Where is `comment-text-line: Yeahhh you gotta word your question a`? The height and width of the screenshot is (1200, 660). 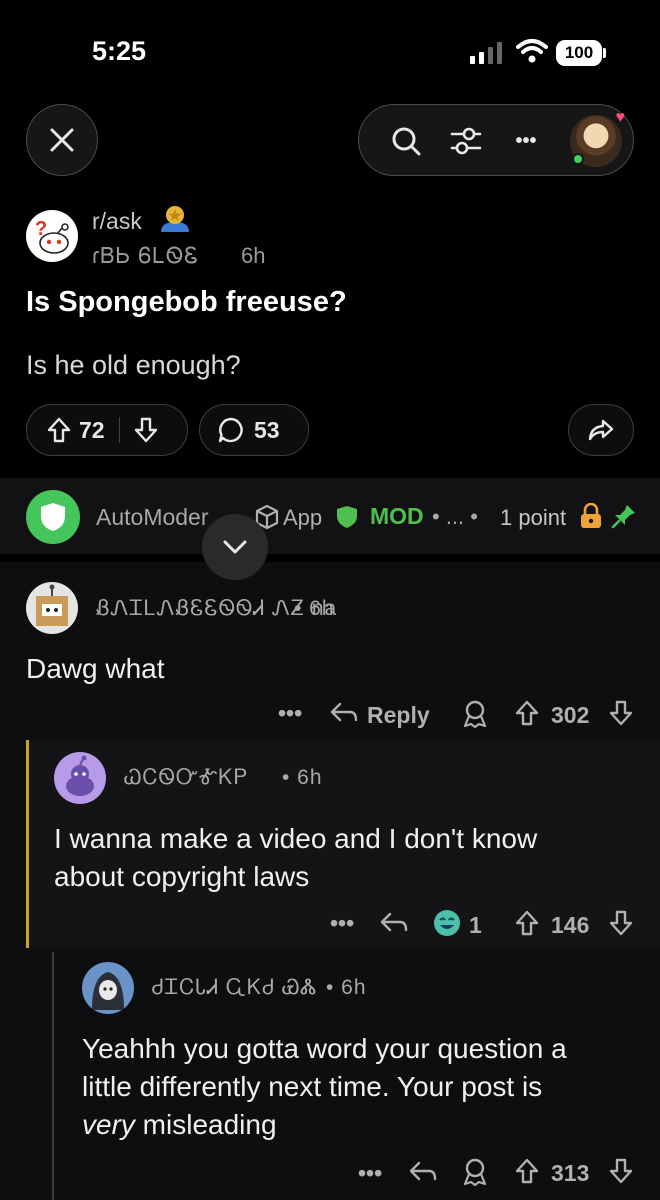
comment-text-line: Yeahhh you gotta word your question a is located at coordinates (324, 1048).